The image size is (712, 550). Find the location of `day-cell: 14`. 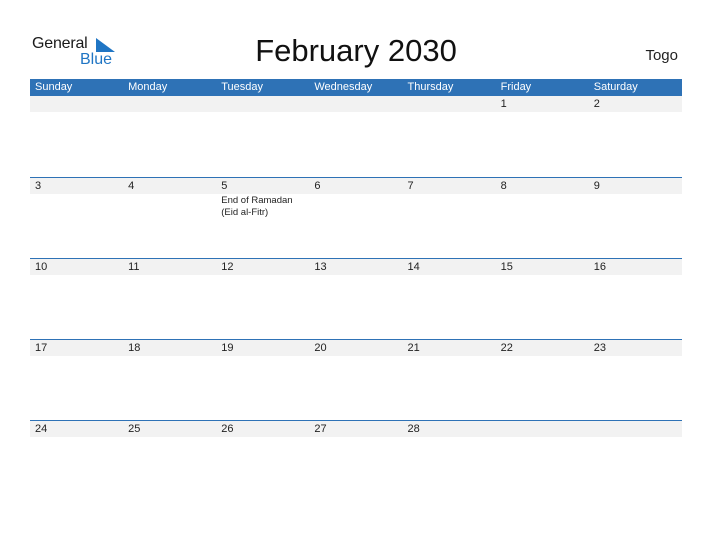

day-cell: 14 is located at coordinates (449, 299).